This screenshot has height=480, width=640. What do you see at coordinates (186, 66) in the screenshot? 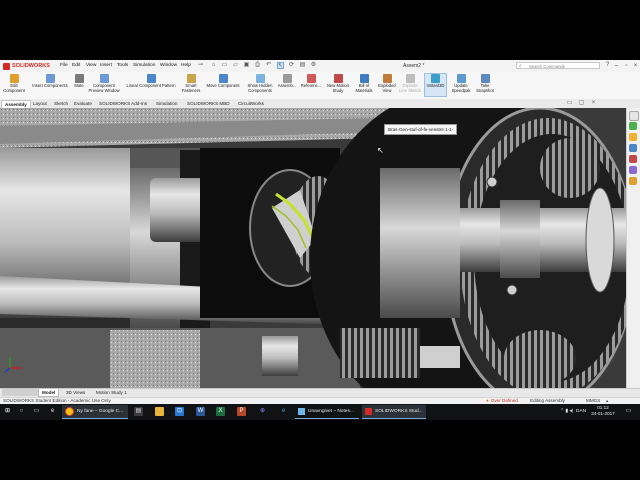
I see `menu-help: Help` at bounding box center [186, 66].